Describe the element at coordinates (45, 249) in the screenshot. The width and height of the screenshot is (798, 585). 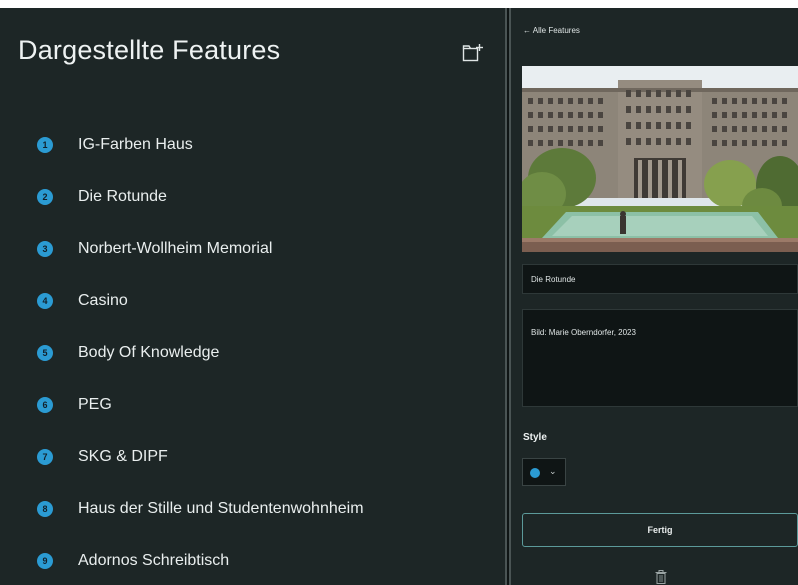
I see `feature-number-badge: 3` at that location.